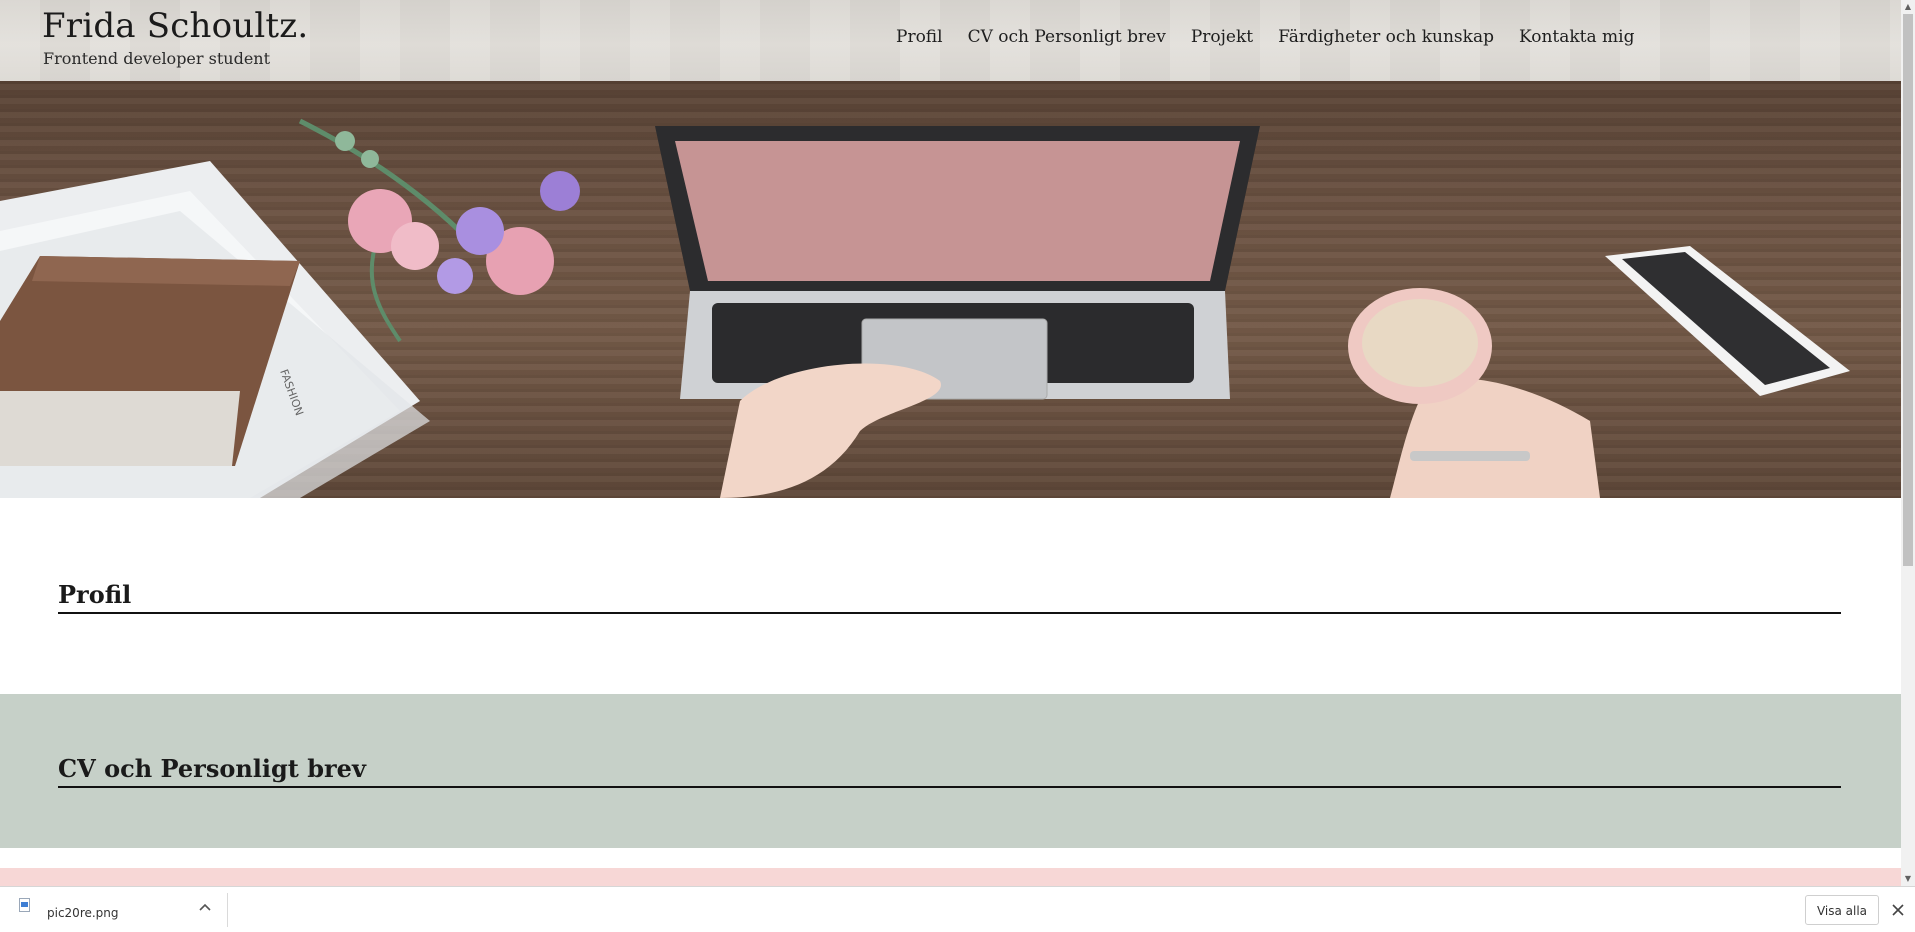 Image resolution: width=1915 pixels, height=932 pixels. I want to click on cv-section-title: CV och Personligt brev, so click(949, 771).